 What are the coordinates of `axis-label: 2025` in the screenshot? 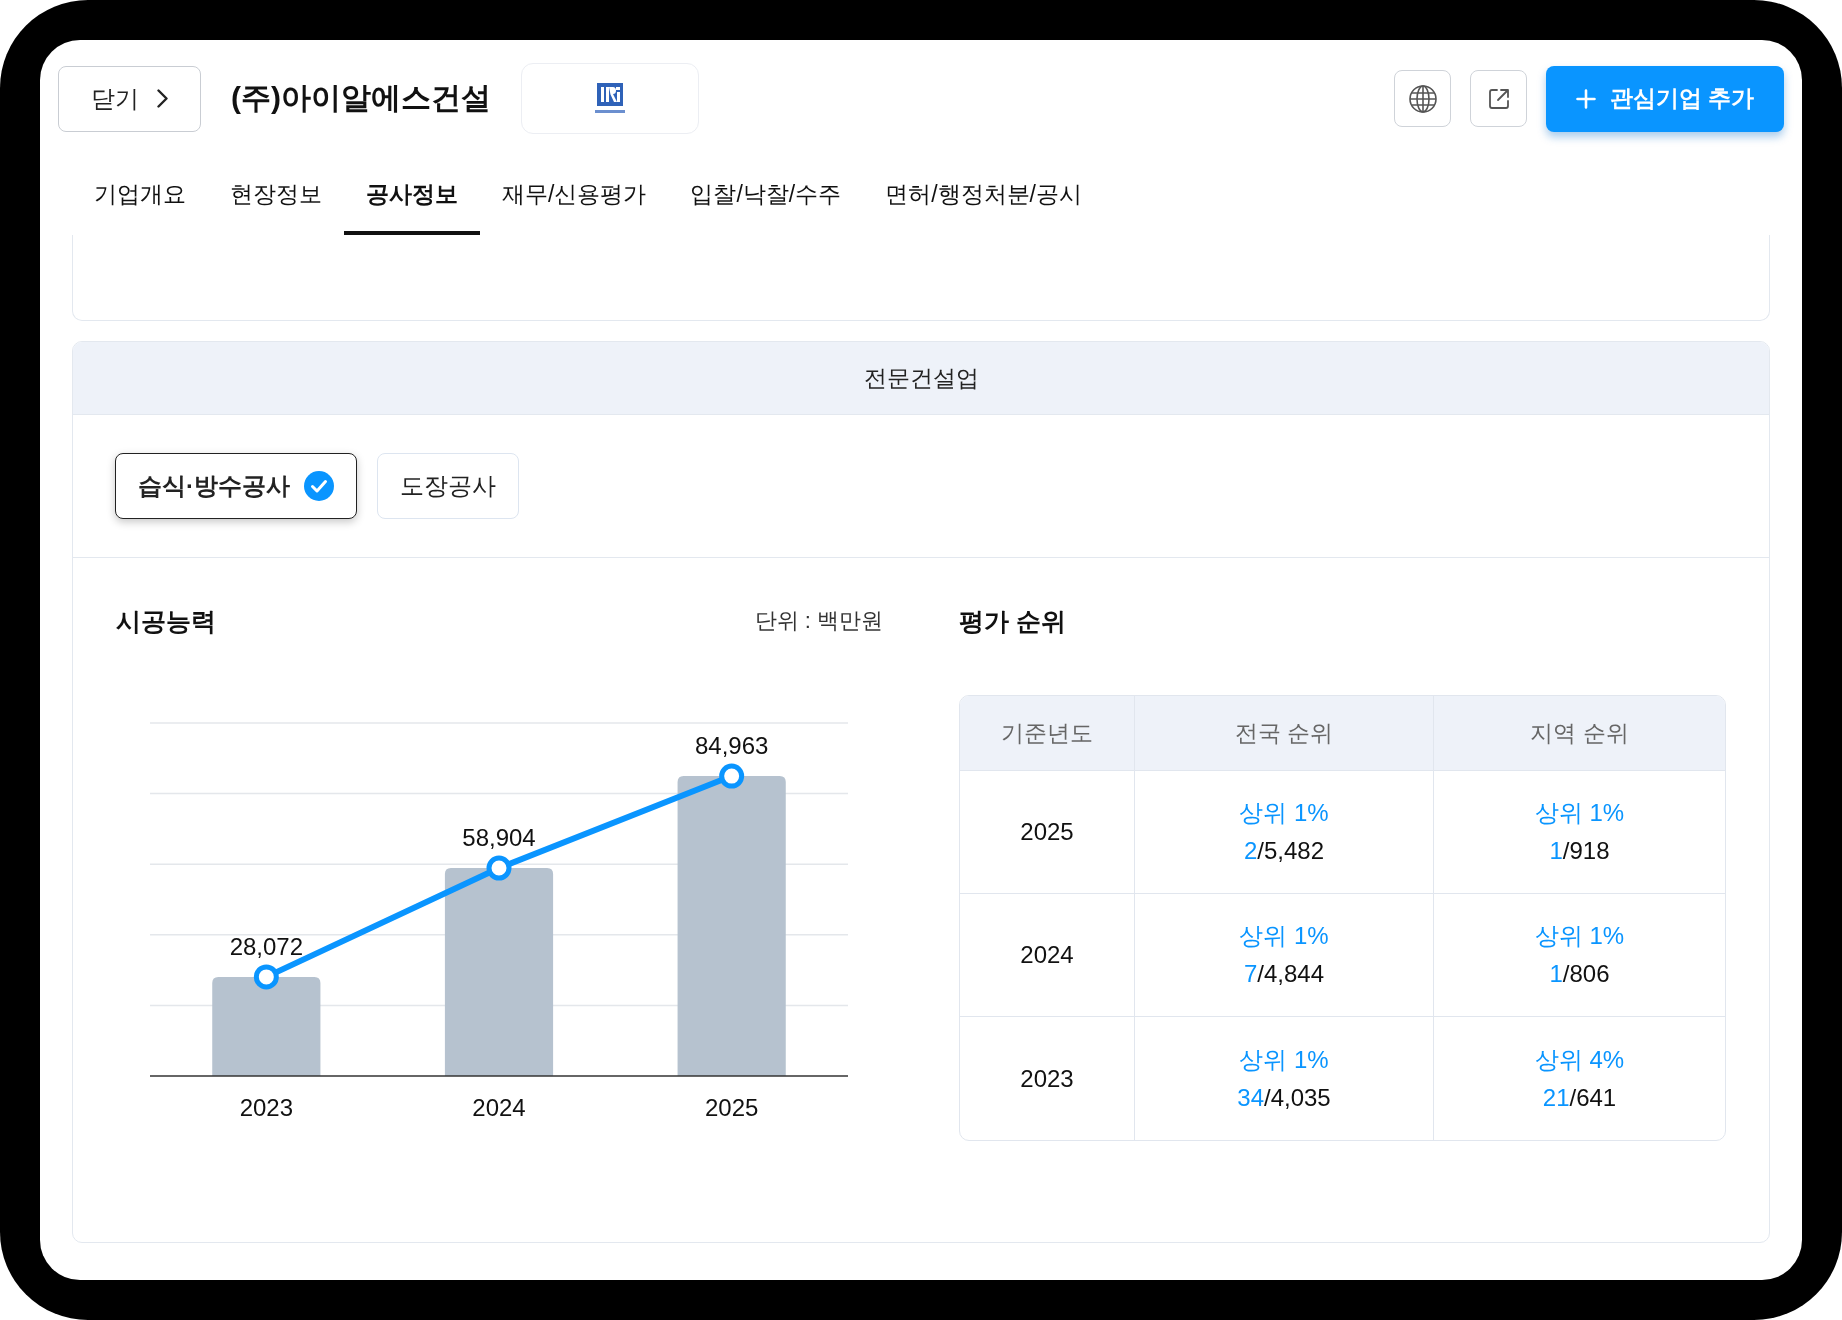 It's located at (731, 1107).